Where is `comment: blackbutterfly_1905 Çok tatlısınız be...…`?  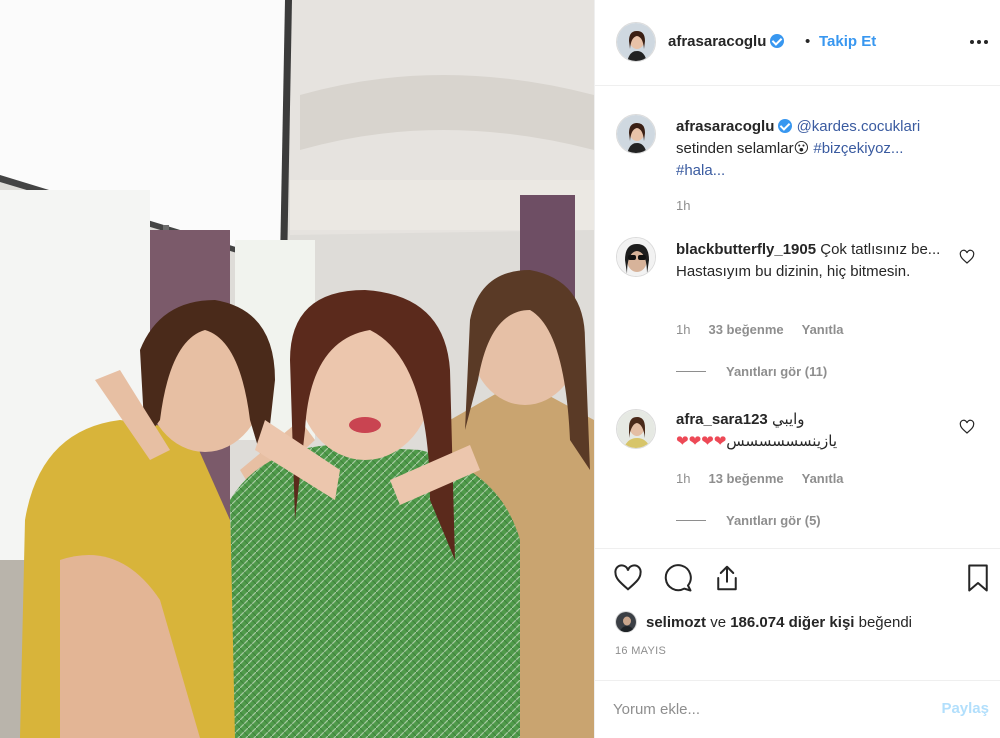
comment: blackbutterfly_1905 Çok tatlısınız be...… is located at coordinates (811, 261).